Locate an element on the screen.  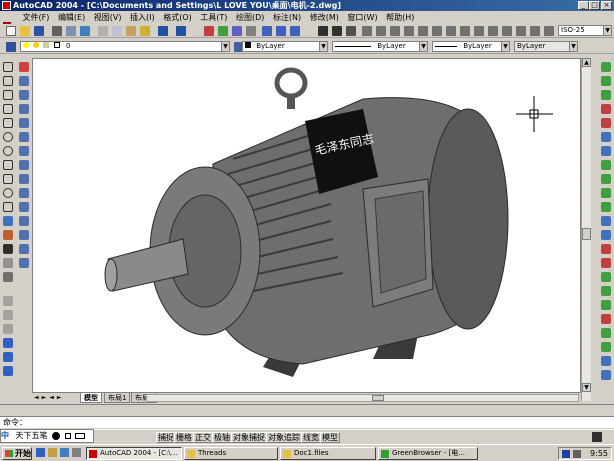
tab-model: 模型 is located at coordinates (91, 398).